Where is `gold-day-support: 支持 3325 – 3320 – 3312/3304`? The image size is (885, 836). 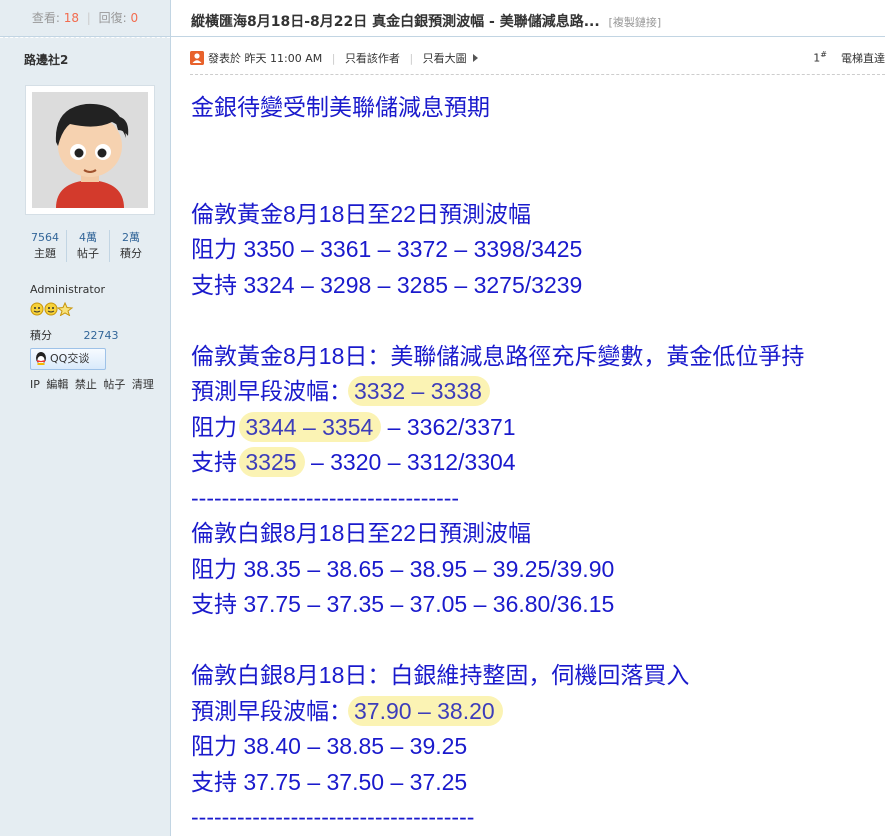 gold-day-support: 支持 3325 – 3320 – 3312/3304 is located at coordinates (536, 463).